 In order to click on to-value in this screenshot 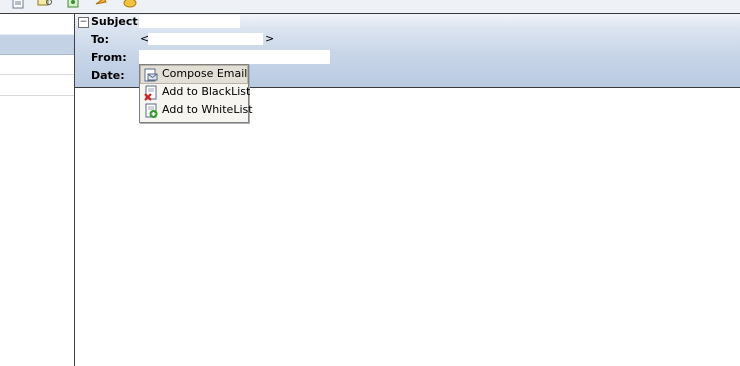, I will do `click(205, 39)`.